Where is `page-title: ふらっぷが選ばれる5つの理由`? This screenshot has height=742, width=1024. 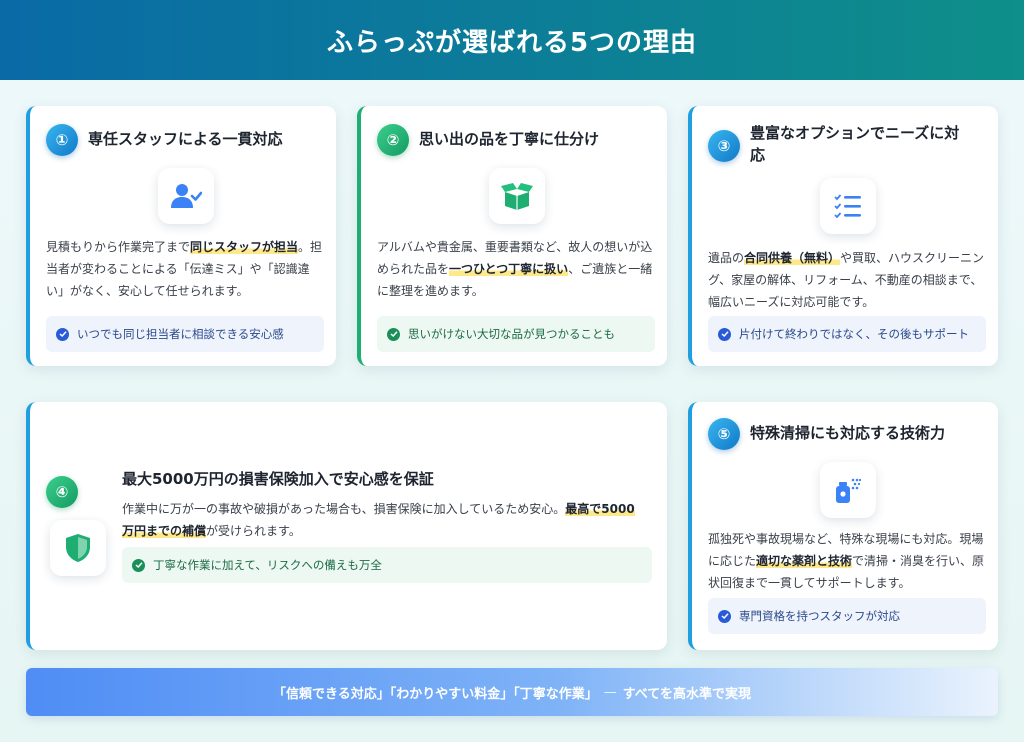 page-title: ふらっぷが選ばれる5つの理由 is located at coordinates (512, 42).